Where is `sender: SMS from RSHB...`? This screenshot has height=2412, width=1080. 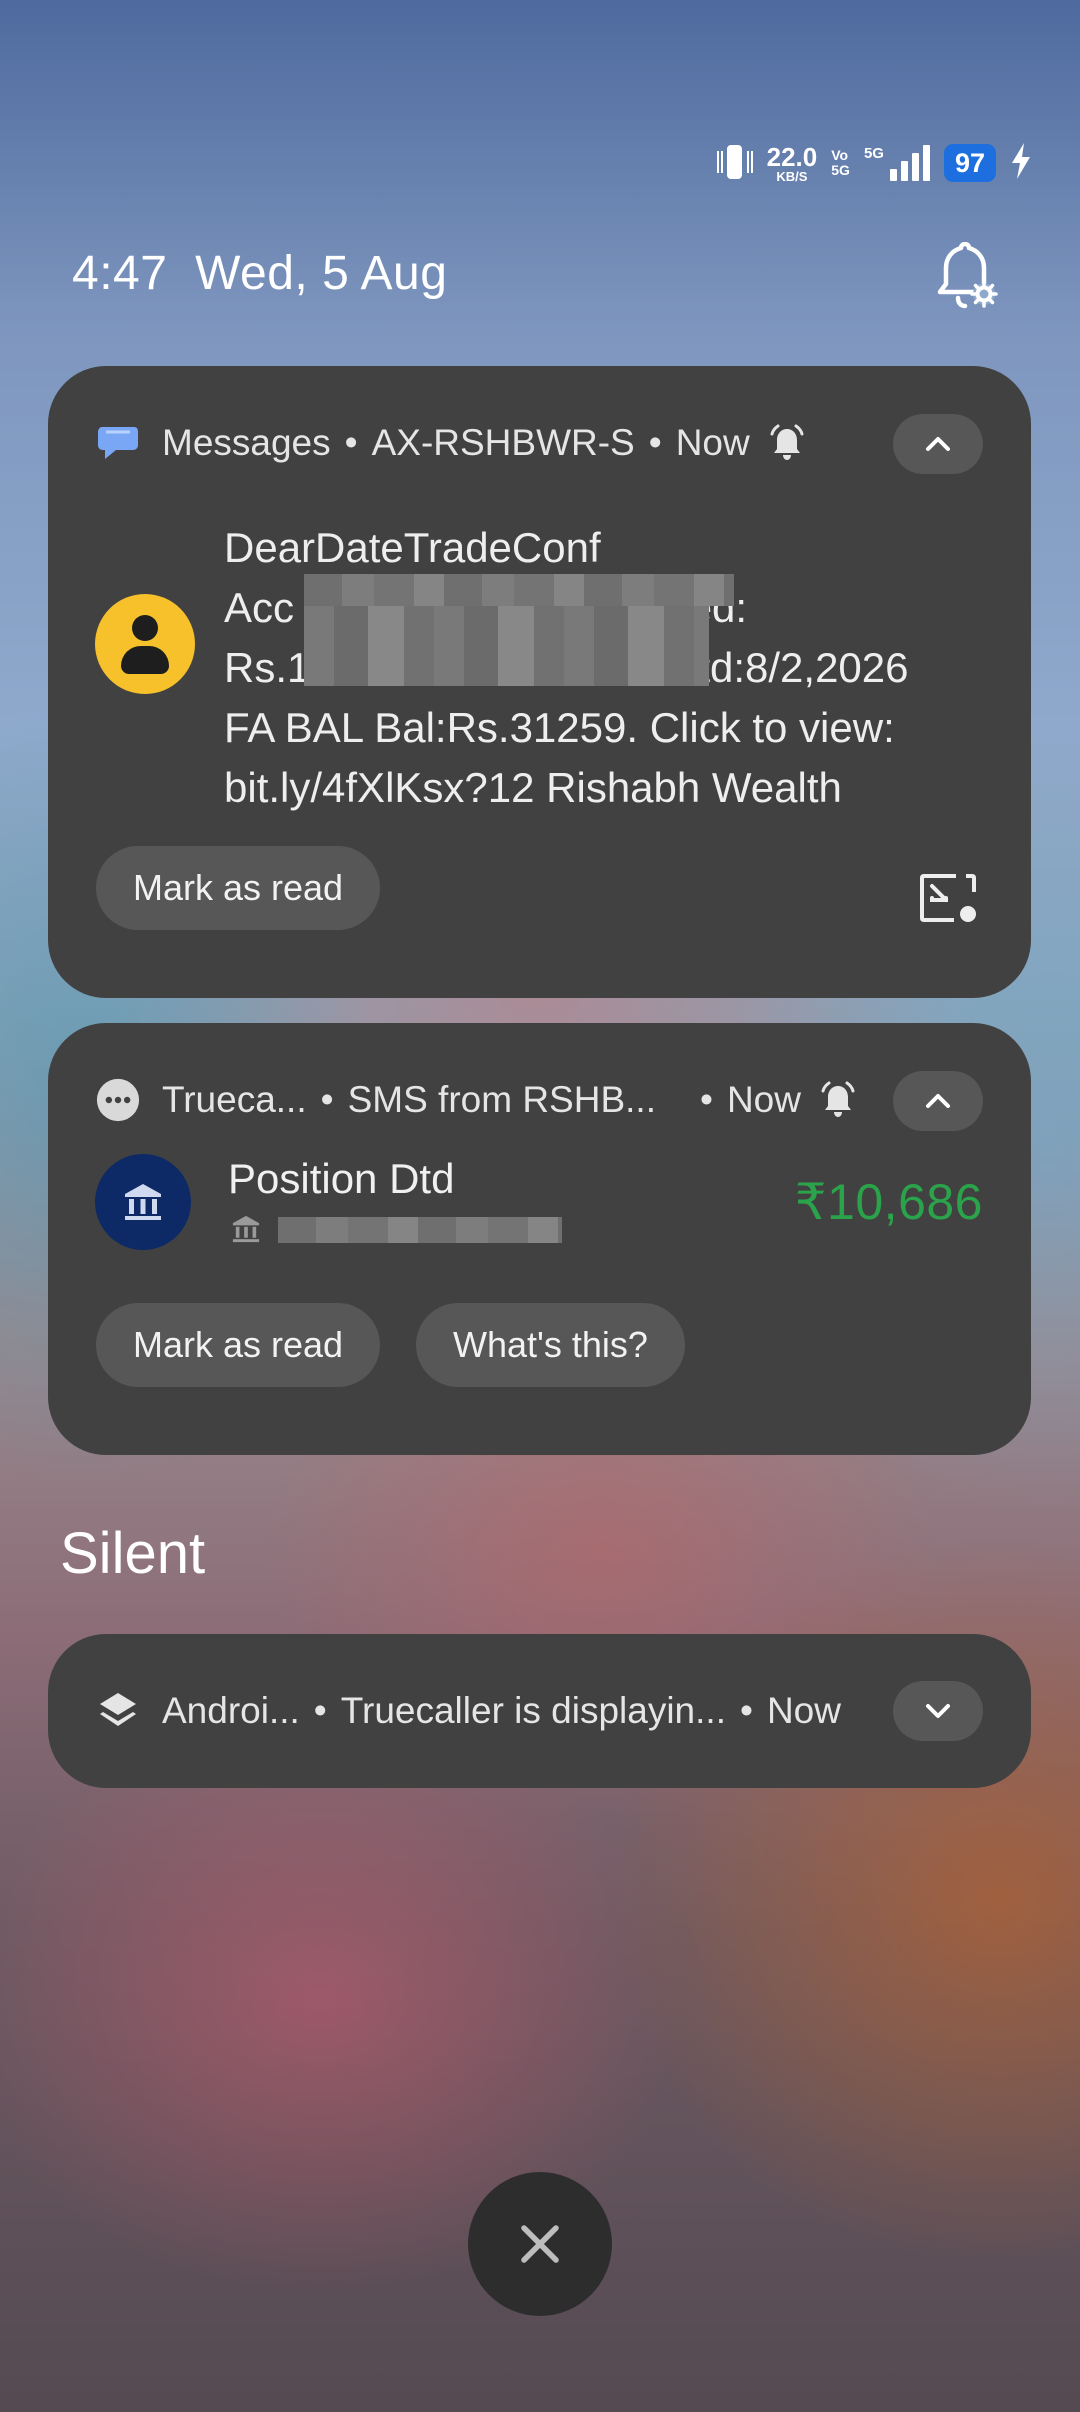
sender: SMS from RSHB... is located at coordinates (501, 1099).